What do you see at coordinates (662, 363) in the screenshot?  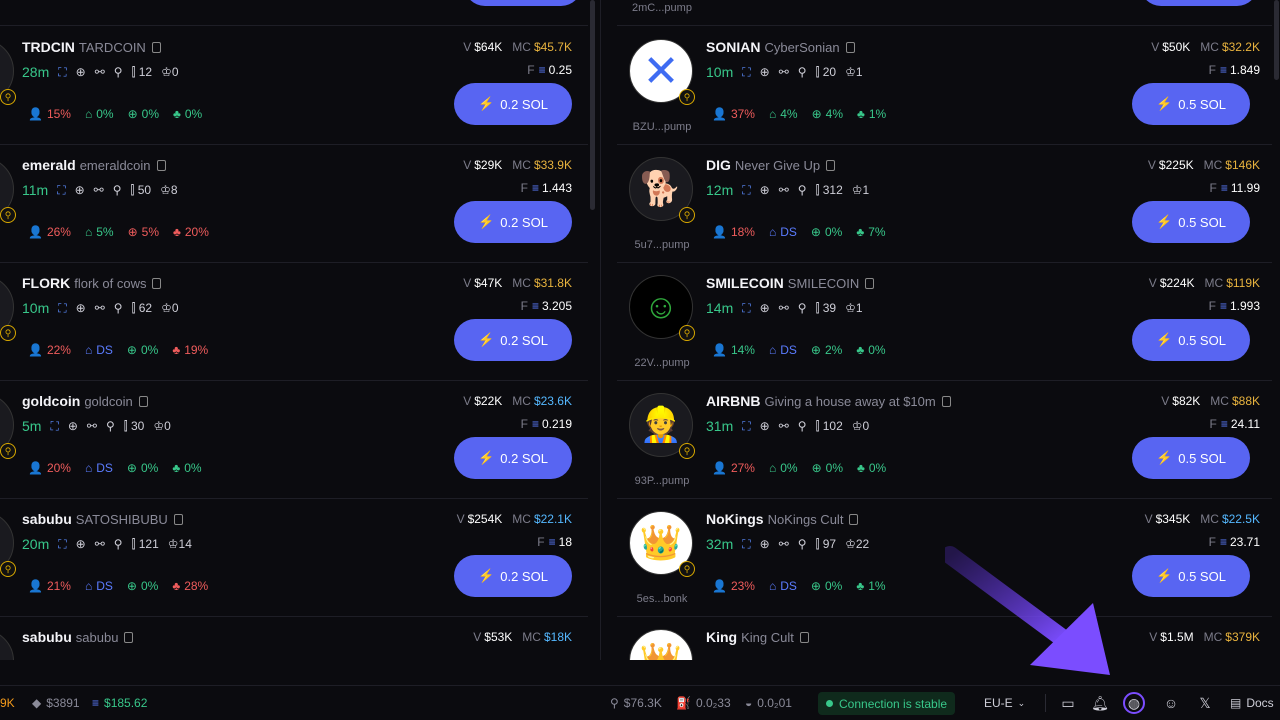 I see `token-address: 22V...pump` at bounding box center [662, 363].